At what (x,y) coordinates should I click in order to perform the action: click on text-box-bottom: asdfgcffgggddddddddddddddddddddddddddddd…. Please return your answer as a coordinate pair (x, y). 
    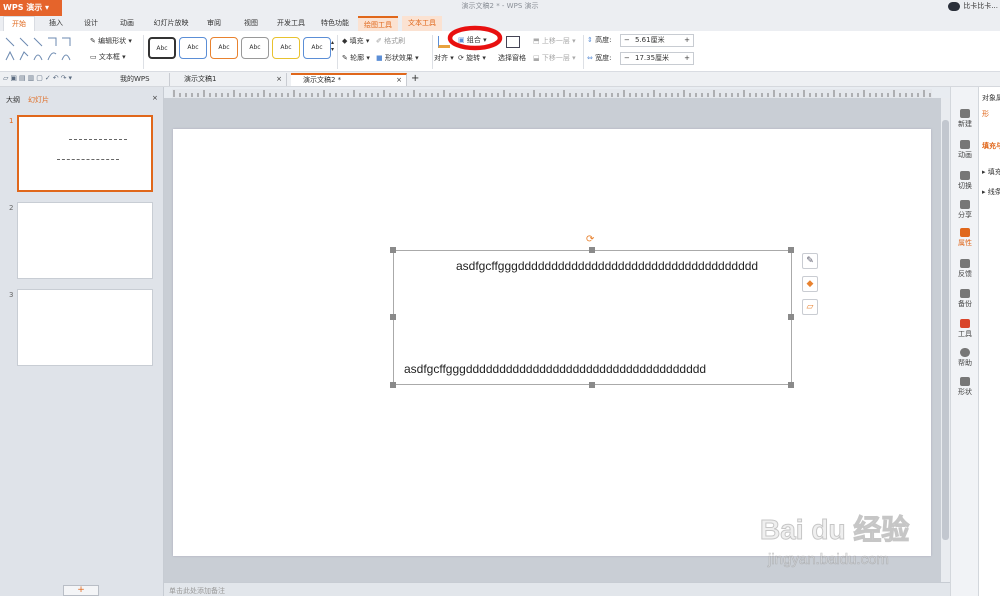
    Looking at the image, I should click on (555, 369).